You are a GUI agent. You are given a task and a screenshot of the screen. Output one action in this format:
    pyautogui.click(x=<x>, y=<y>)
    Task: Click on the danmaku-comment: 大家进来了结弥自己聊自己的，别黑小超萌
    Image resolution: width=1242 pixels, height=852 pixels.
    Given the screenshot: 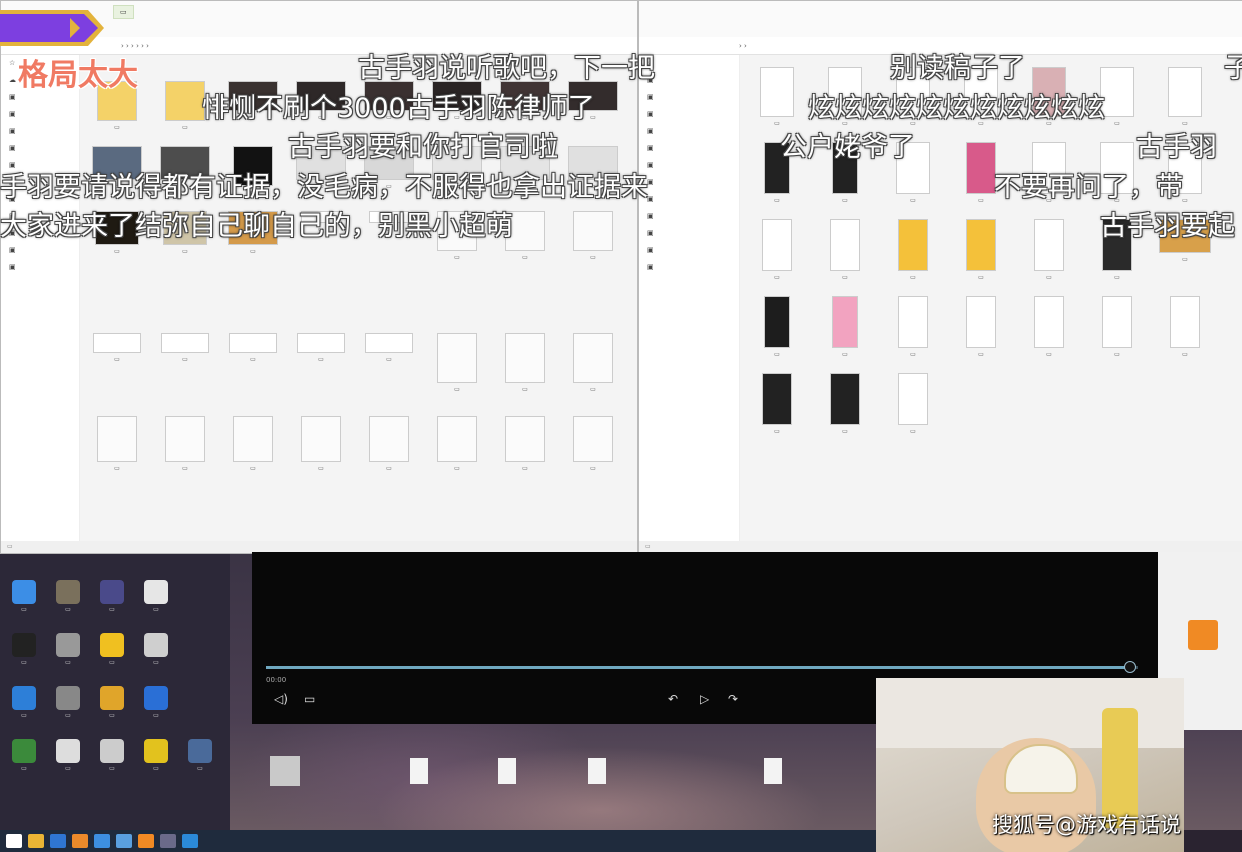 What is the action you would take?
    pyautogui.click(x=256, y=226)
    